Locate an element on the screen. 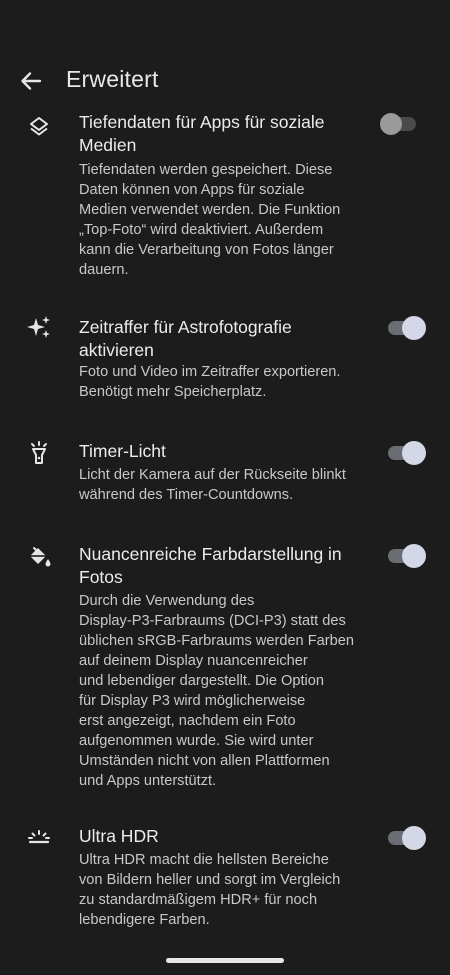  paint-bucket-icon is located at coordinates (39, 556).